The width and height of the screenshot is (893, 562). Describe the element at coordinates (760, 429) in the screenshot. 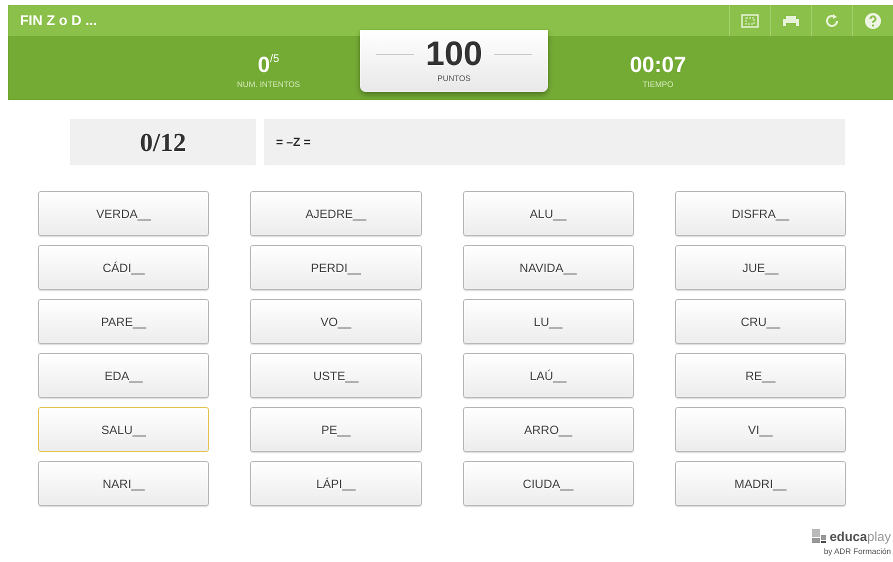

I see `word-button: VI__` at that location.